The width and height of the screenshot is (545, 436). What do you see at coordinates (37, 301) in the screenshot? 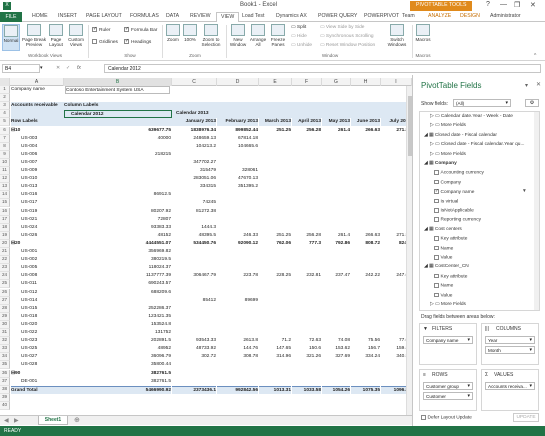
I see `customer-label: US-014` at bounding box center [37, 301].